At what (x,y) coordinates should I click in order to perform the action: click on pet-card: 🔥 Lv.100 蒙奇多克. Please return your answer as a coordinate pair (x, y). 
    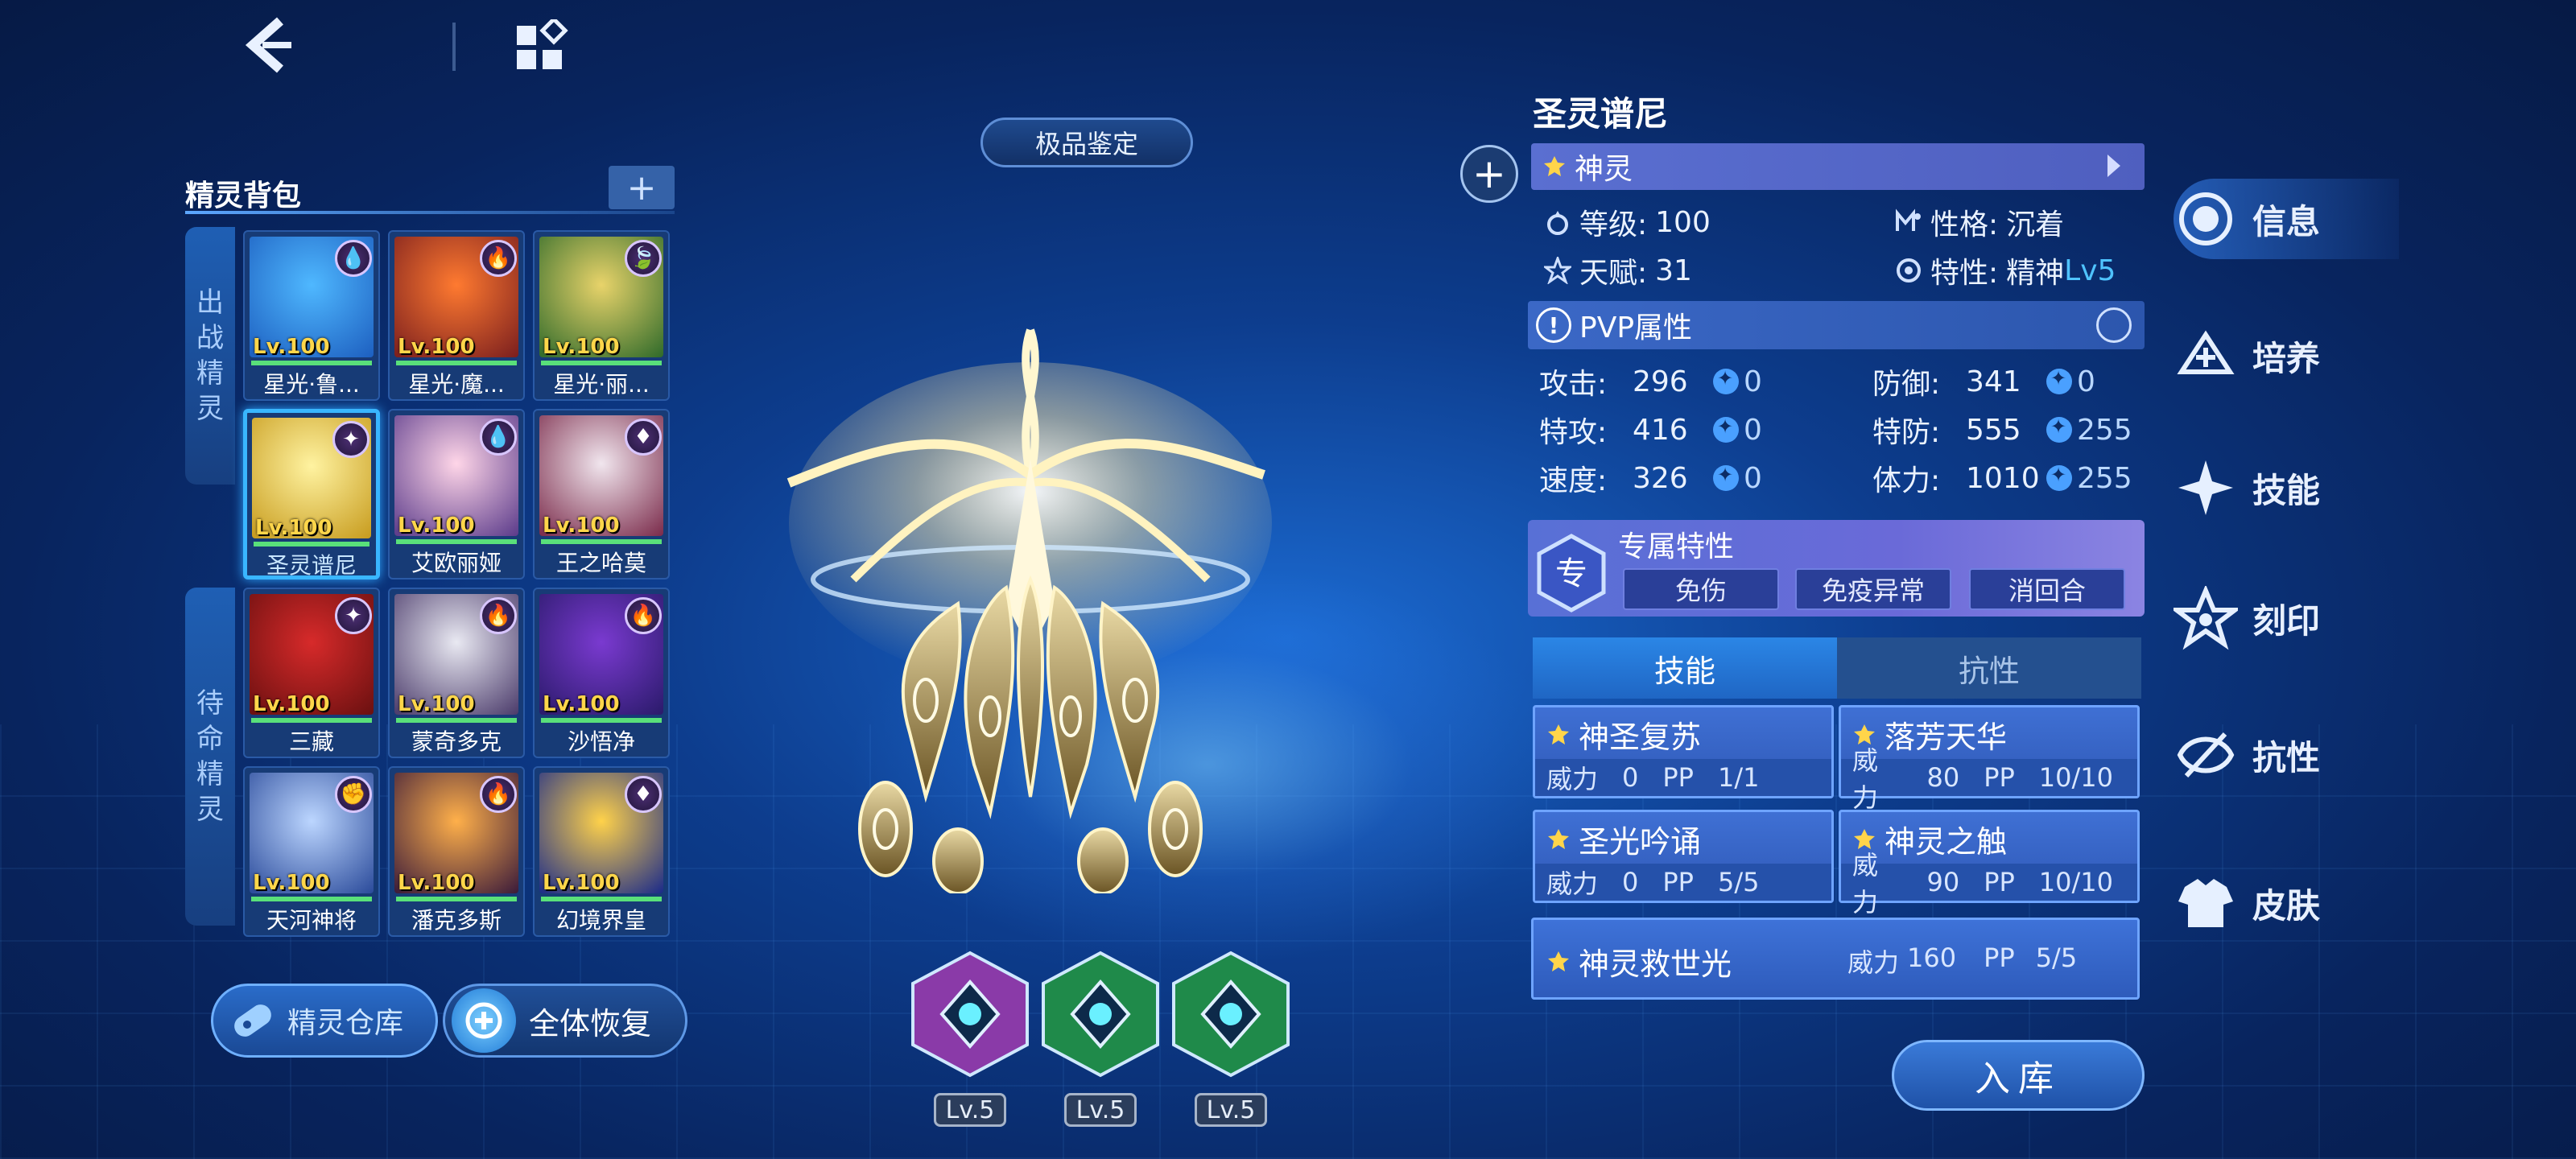
    Looking at the image, I should click on (456, 673).